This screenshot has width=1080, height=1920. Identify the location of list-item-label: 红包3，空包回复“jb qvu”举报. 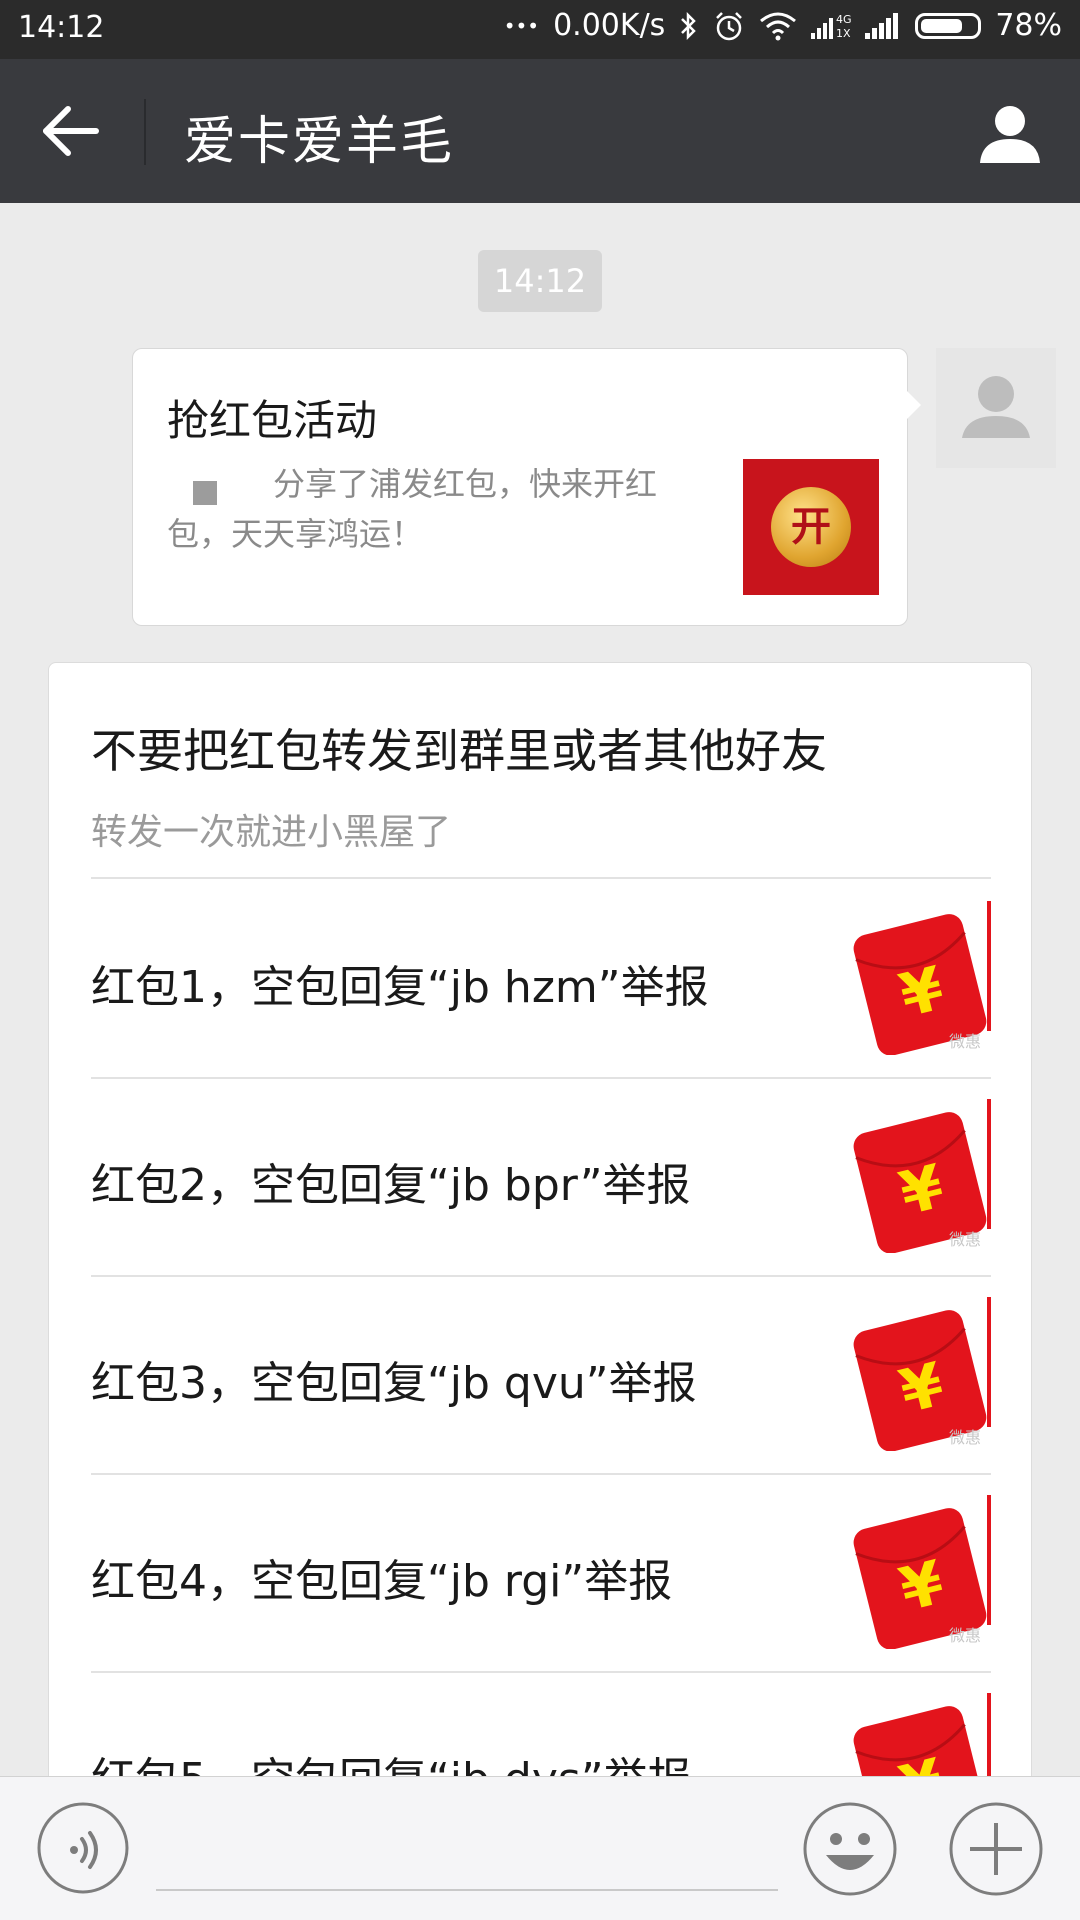
(394, 1383).